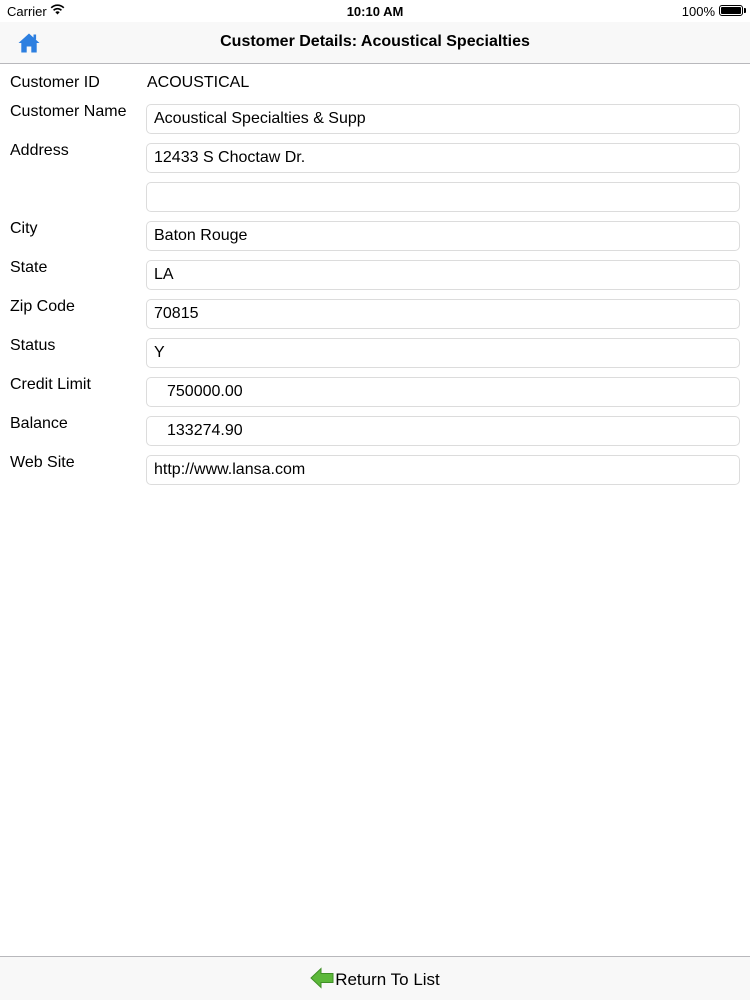 Image resolution: width=750 pixels, height=1000 pixels. I want to click on navigation-bar: Customer Details: Acoustical Specialties, so click(375, 43).